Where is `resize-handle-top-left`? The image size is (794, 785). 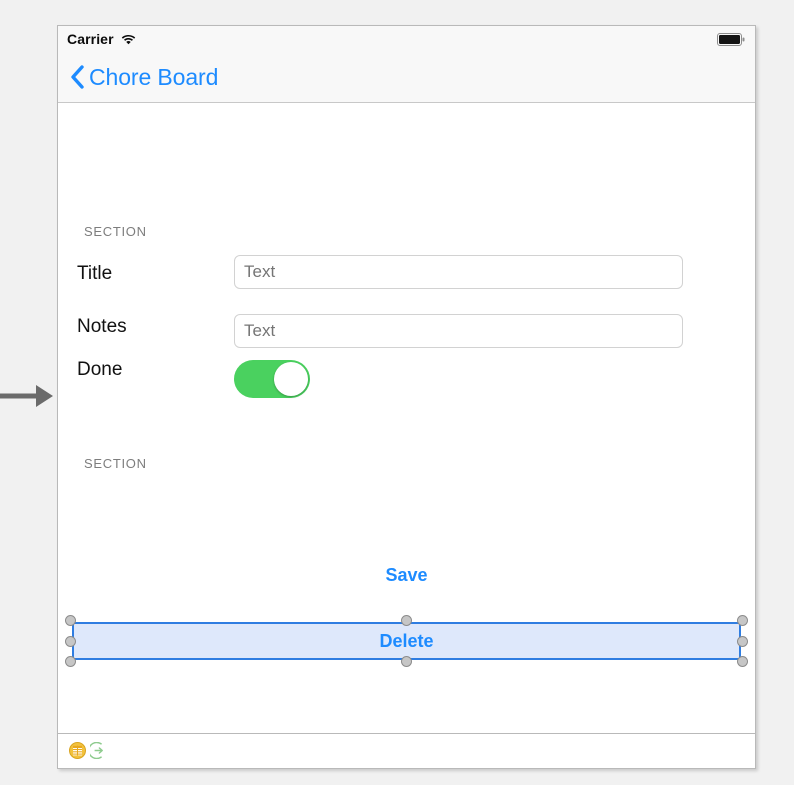 resize-handle-top-left is located at coordinates (70, 620).